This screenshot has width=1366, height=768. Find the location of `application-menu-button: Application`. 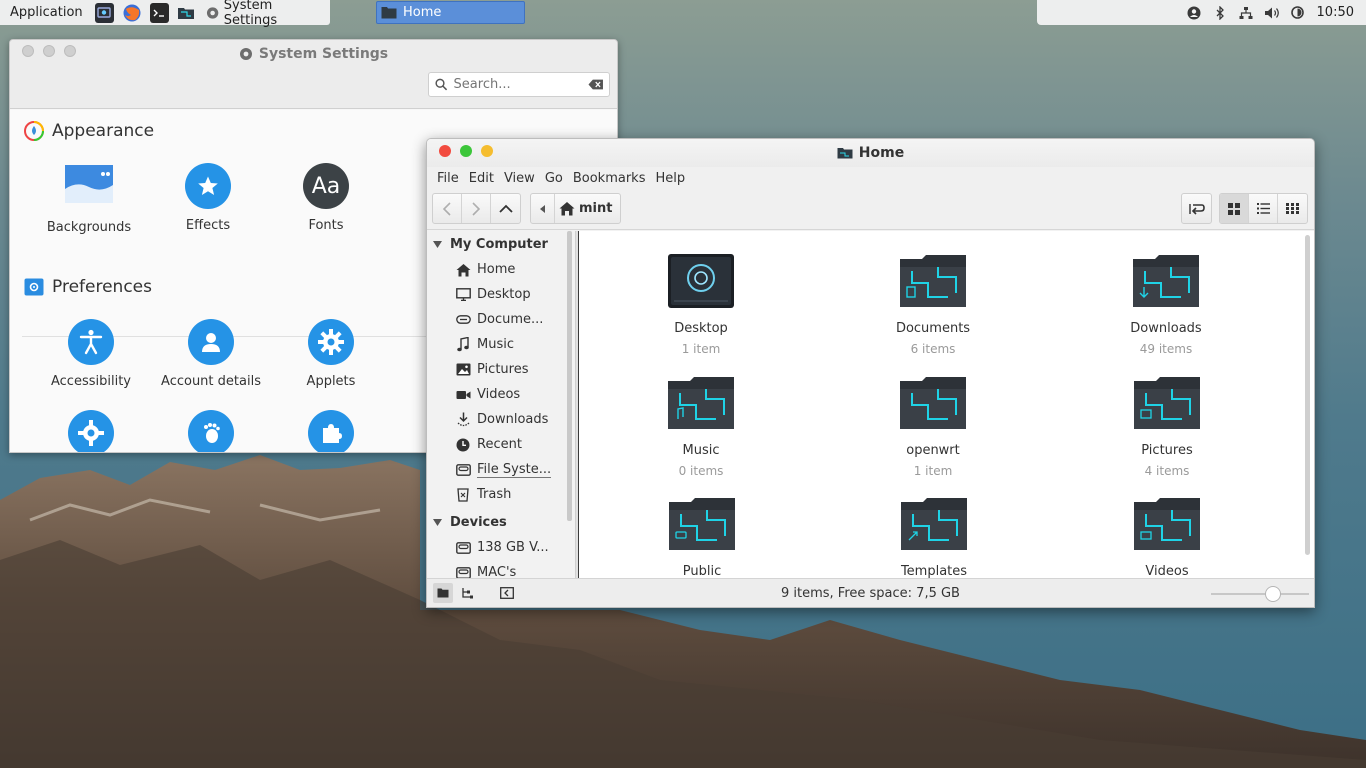

application-menu-button: Application is located at coordinates (45, 12).